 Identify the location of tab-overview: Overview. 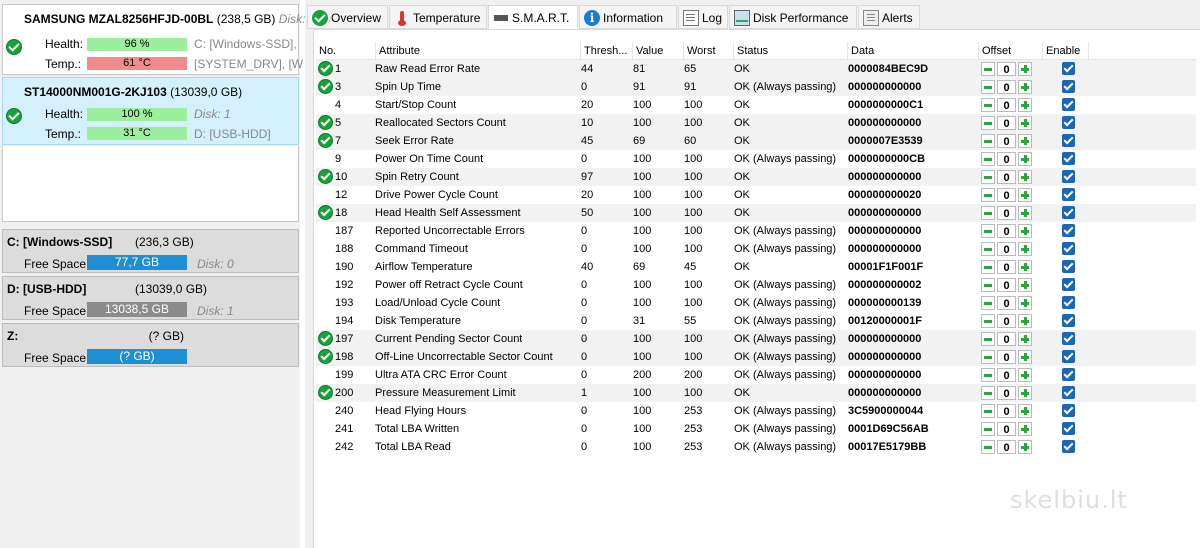
(347, 17).